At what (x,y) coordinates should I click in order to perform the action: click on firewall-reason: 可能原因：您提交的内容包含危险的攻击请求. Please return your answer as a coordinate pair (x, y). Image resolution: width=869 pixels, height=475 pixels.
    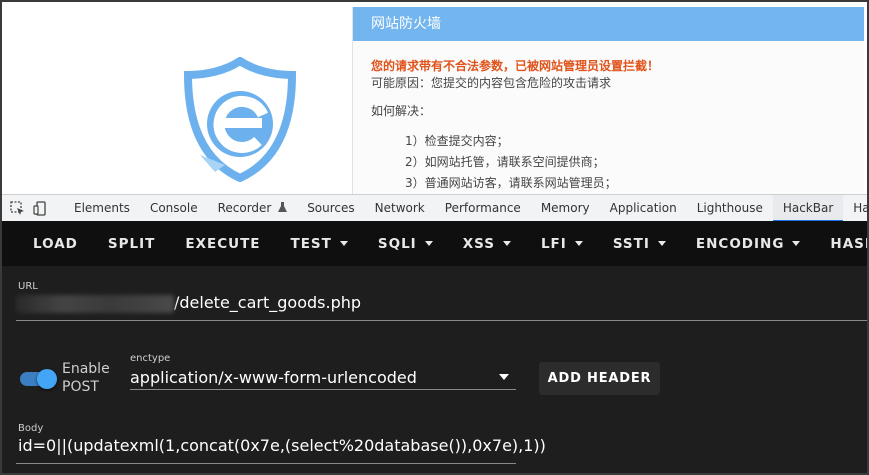
    Looking at the image, I should click on (491, 83).